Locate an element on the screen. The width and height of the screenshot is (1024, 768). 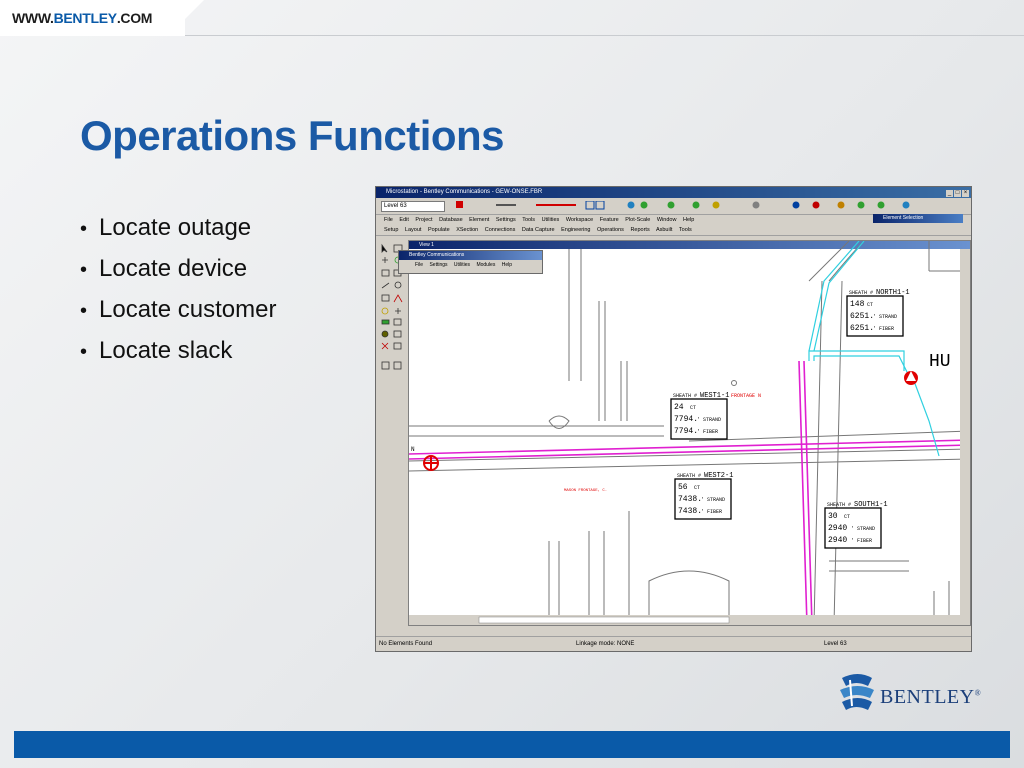
menu-engineering: Engineering is located at coordinates (575, 230).